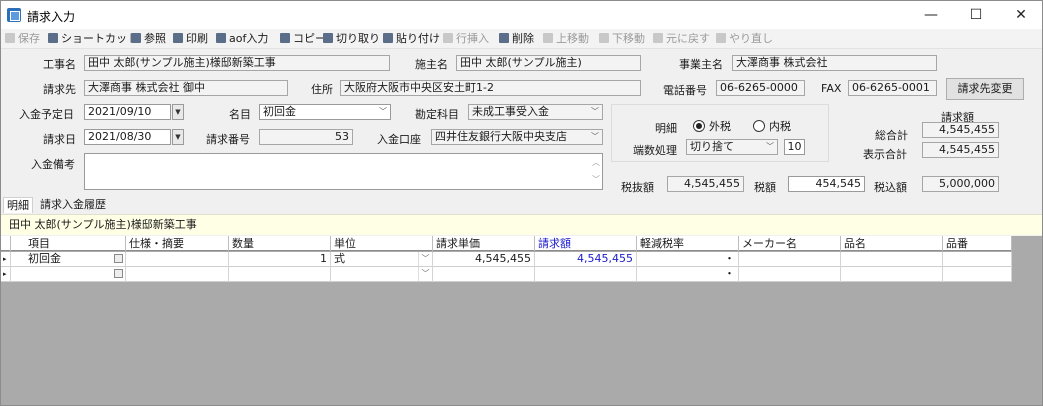 This screenshot has height=406, width=1043. What do you see at coordinates (517, 137) in the screenshot?
I see `deposit-account-select: 四井住友銀行大阪中央支店 ﹀` at bounding box center [517, 137].